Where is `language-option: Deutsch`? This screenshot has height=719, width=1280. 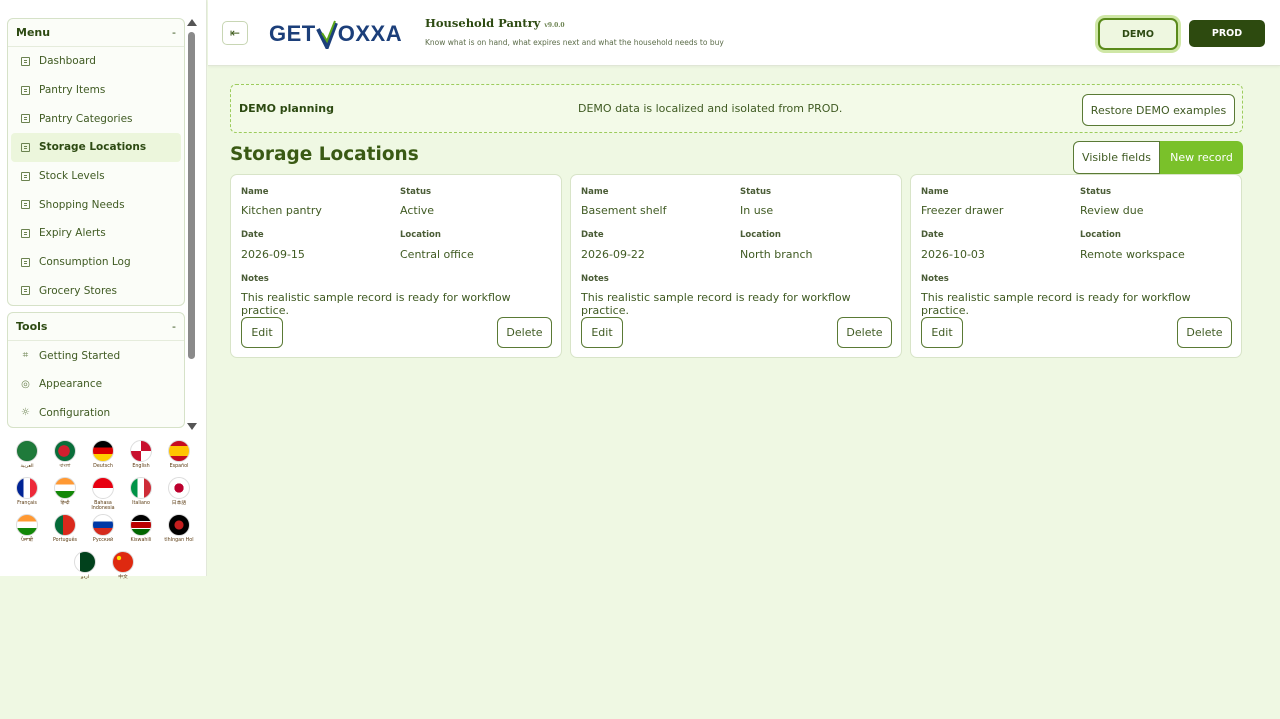 language-option: Deutsch is located at coordinates (103, 457).